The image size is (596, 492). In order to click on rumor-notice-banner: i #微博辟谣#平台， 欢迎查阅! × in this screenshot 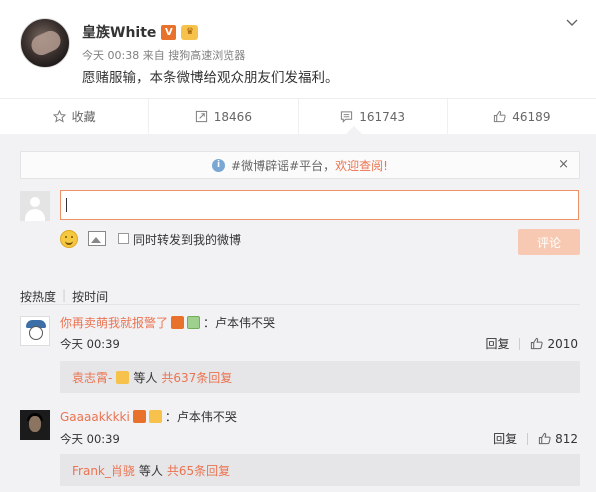, I will do `click(300, 165)`.